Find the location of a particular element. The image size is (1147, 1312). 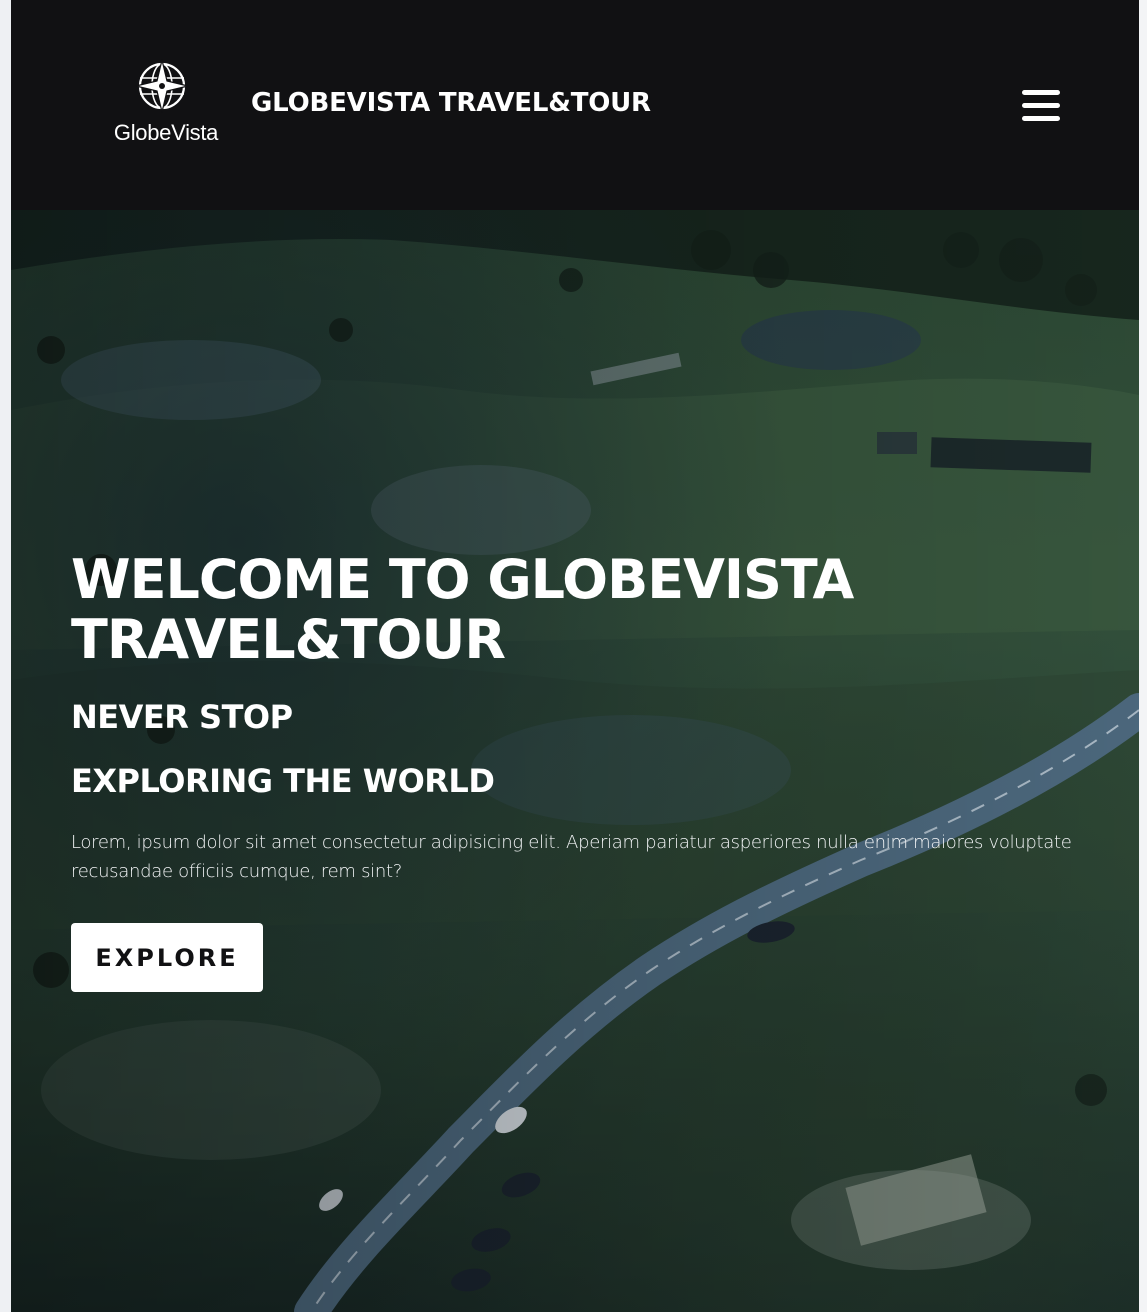

hamburger-menu-button is located at coordinates (1041, 106).